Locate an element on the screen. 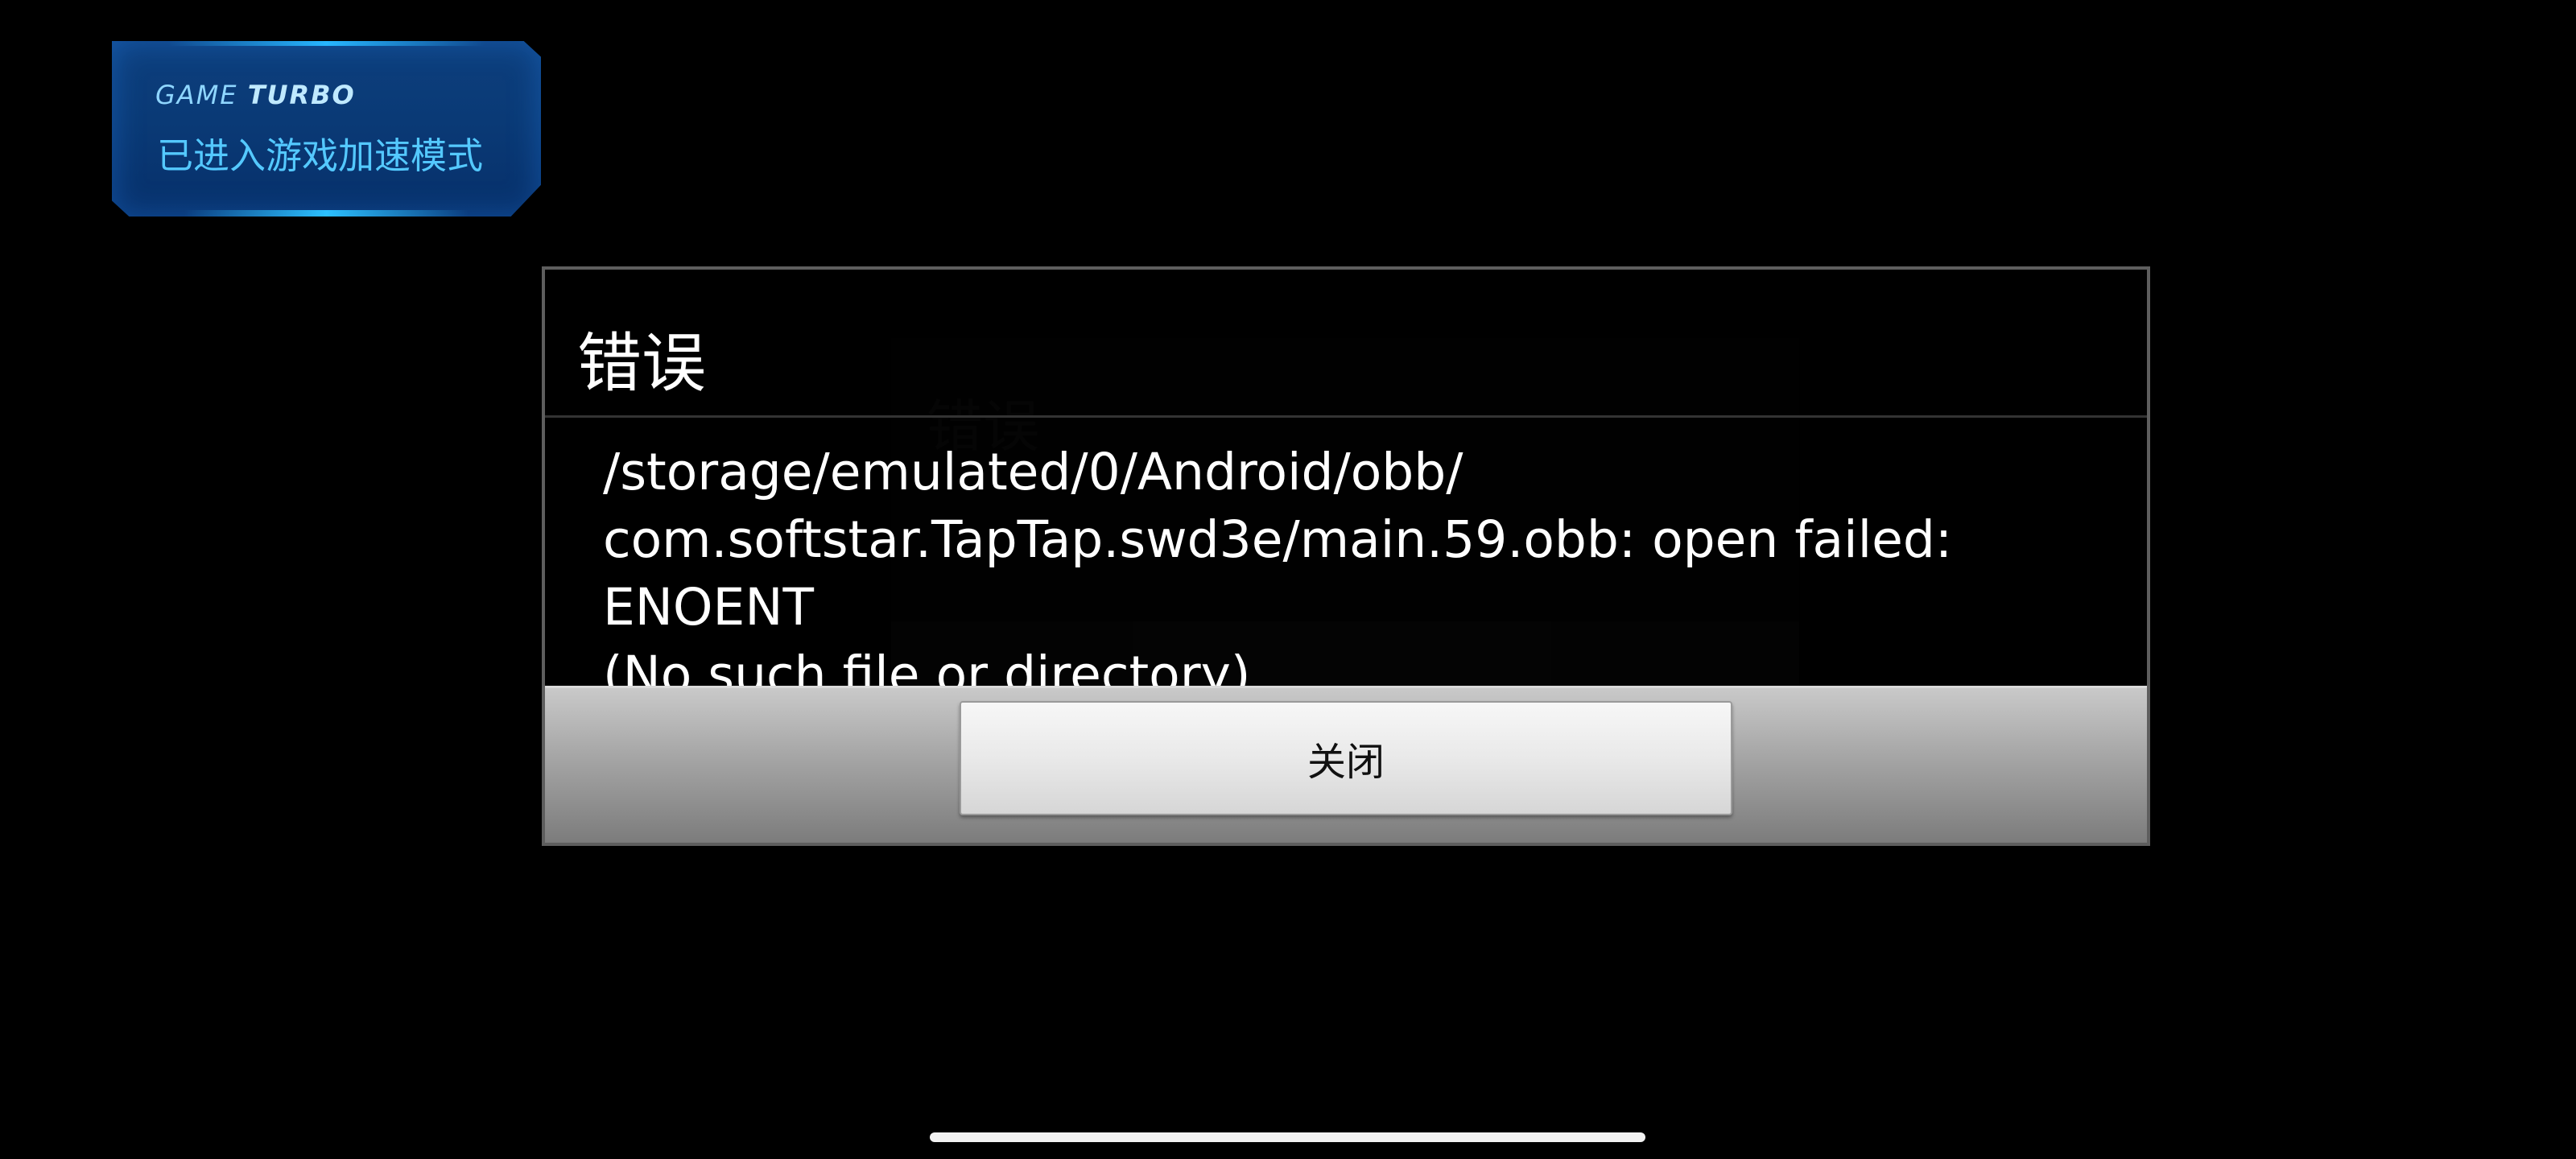  dialog-title: 错误 is located at coordinates (641, 363).